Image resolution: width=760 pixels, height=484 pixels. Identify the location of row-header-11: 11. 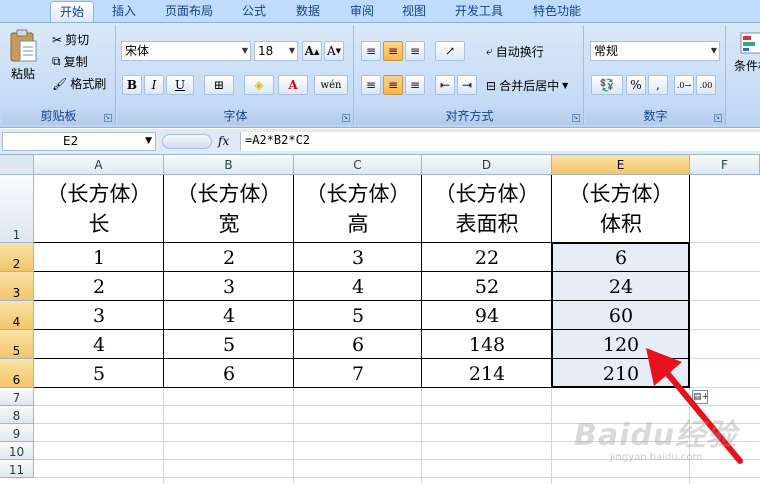
(17, 469).